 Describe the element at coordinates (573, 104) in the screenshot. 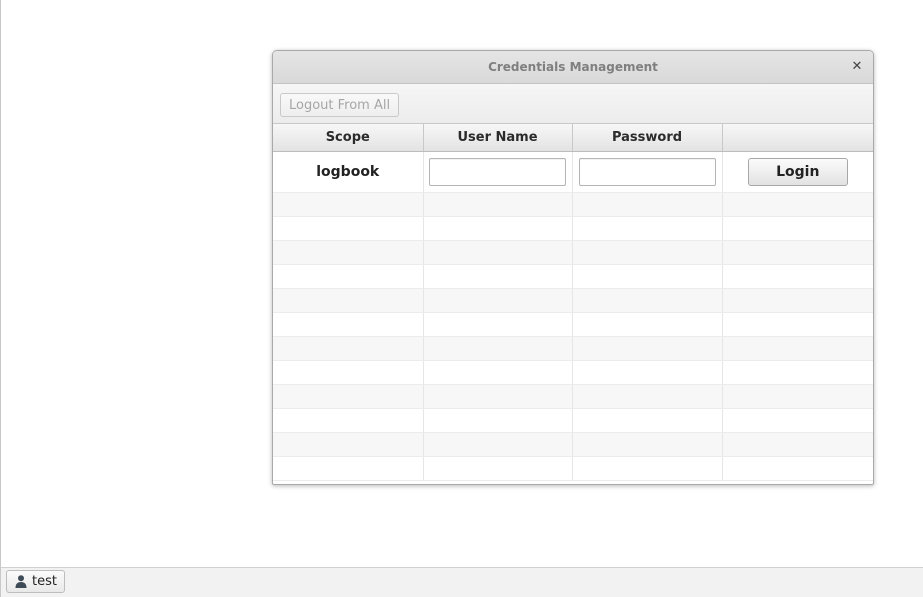

I see `dialog-toolbar: Logout From All` at that location.